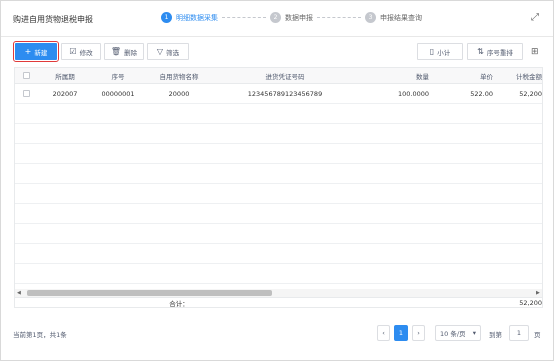 The image size is (554, 361). I want to click on cell-name: 20000, so click(179, 93).